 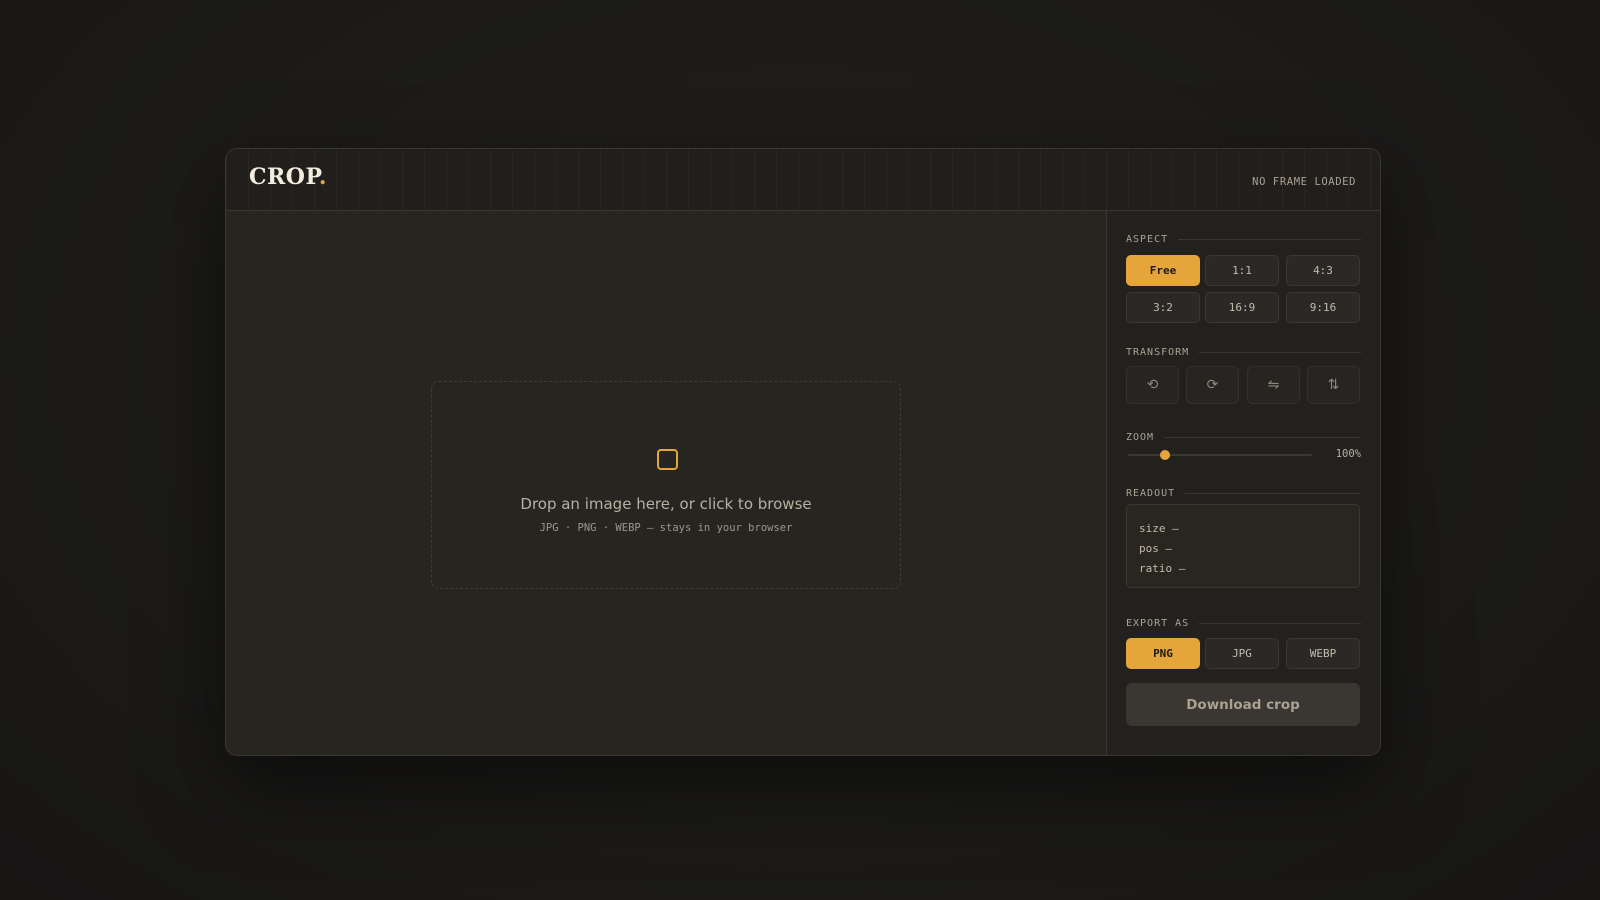 What do you see at coordinates (1147, 239) in the screenshot?
I see `aspect-label: ASPECT` at bounding box center [1147, 239].